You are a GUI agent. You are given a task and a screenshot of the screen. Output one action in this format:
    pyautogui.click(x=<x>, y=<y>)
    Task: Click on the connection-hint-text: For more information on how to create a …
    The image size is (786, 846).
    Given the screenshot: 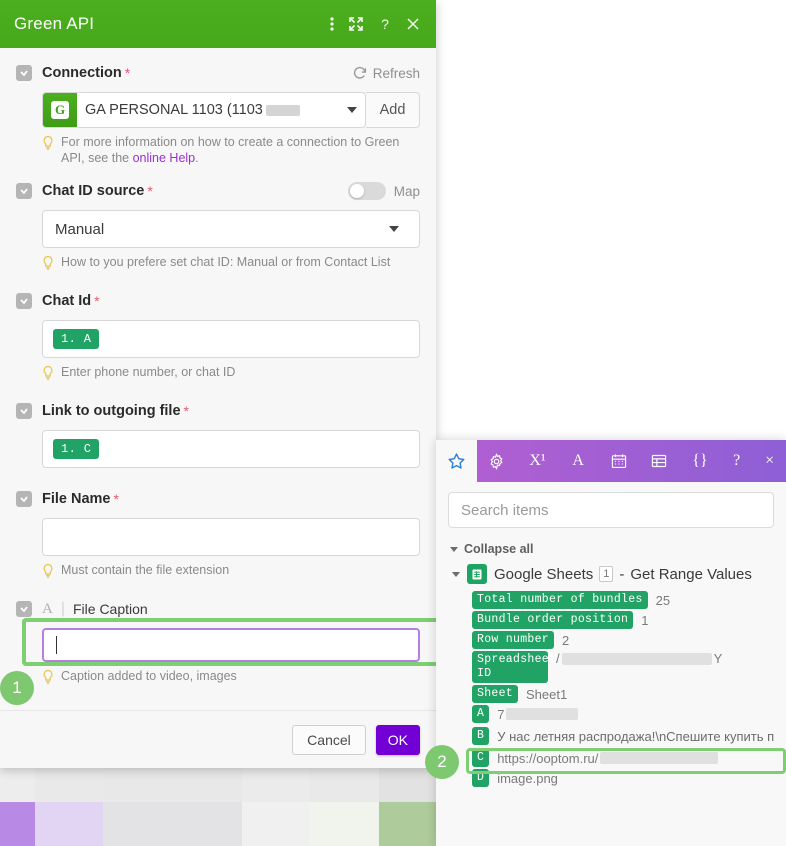 What is the action you would take?
    pyautogui.click(x=240, y=150)
    